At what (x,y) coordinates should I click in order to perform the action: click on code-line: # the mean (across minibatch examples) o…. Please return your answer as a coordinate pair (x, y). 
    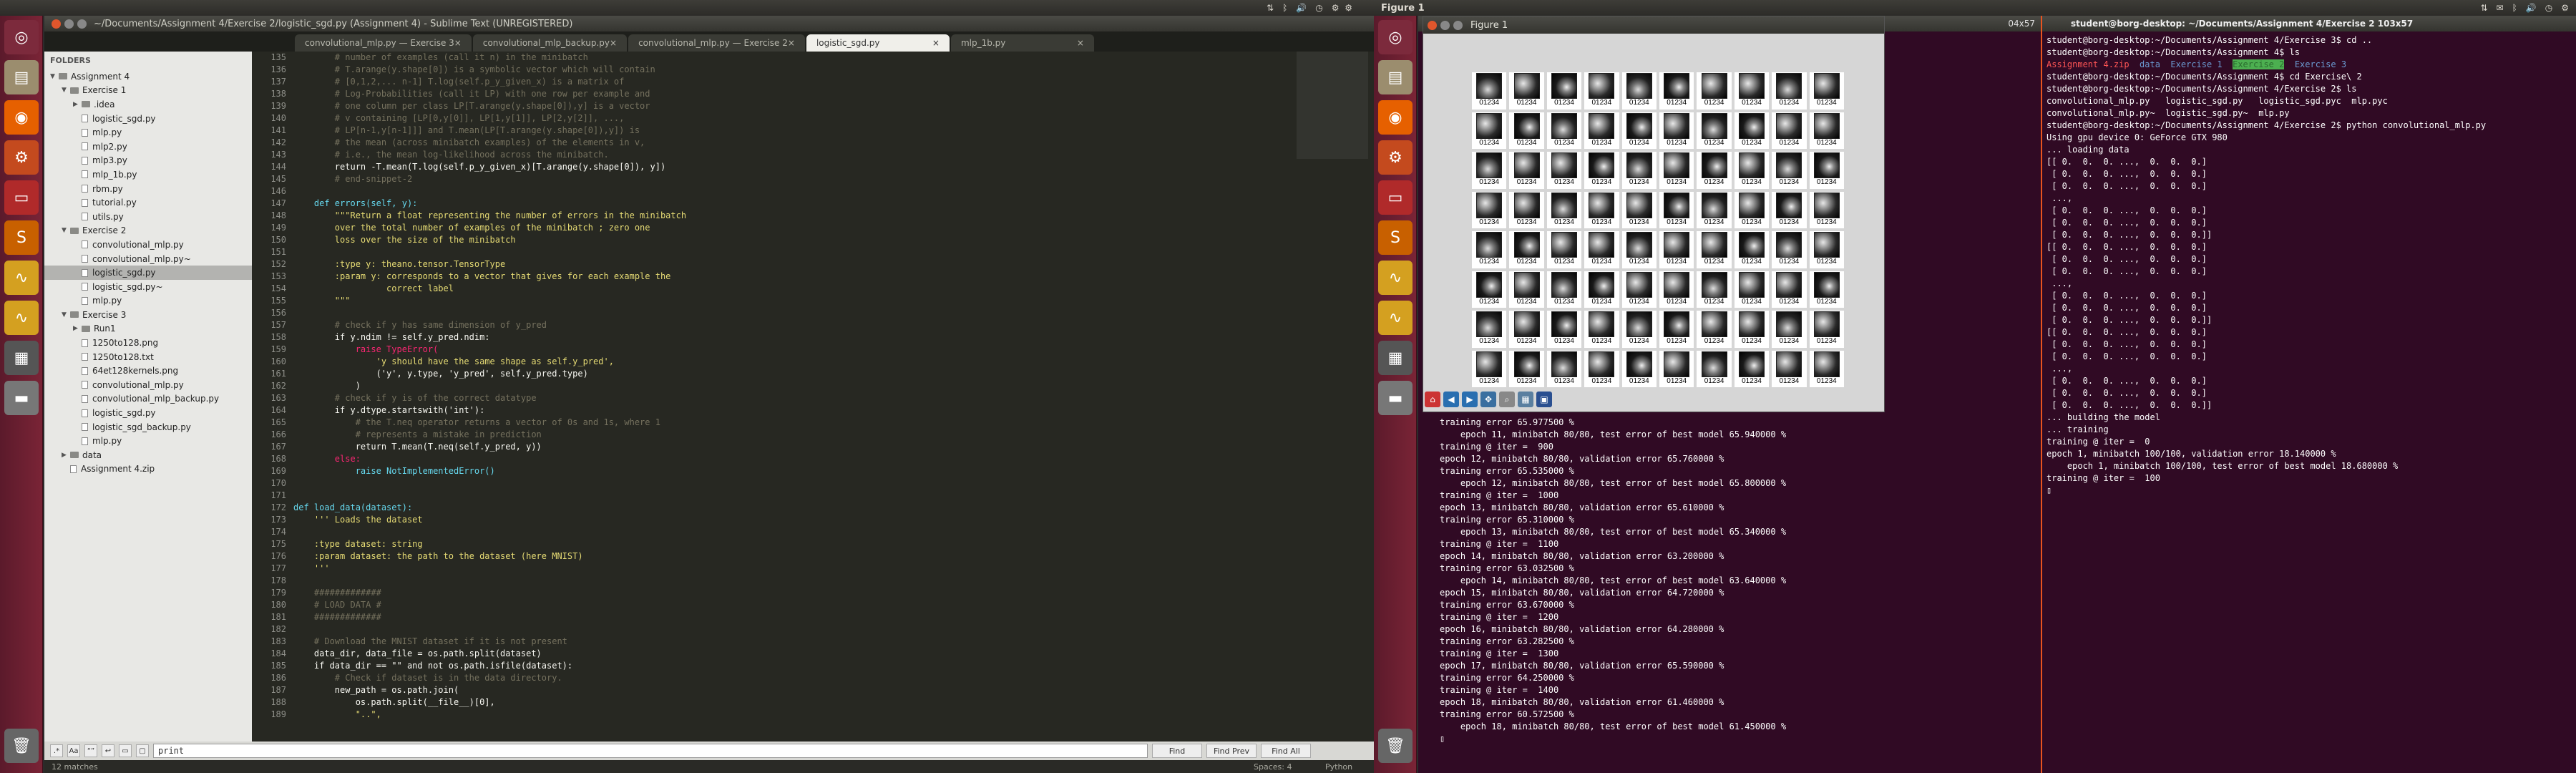
    Looking at the image, I should click on (787, 143).